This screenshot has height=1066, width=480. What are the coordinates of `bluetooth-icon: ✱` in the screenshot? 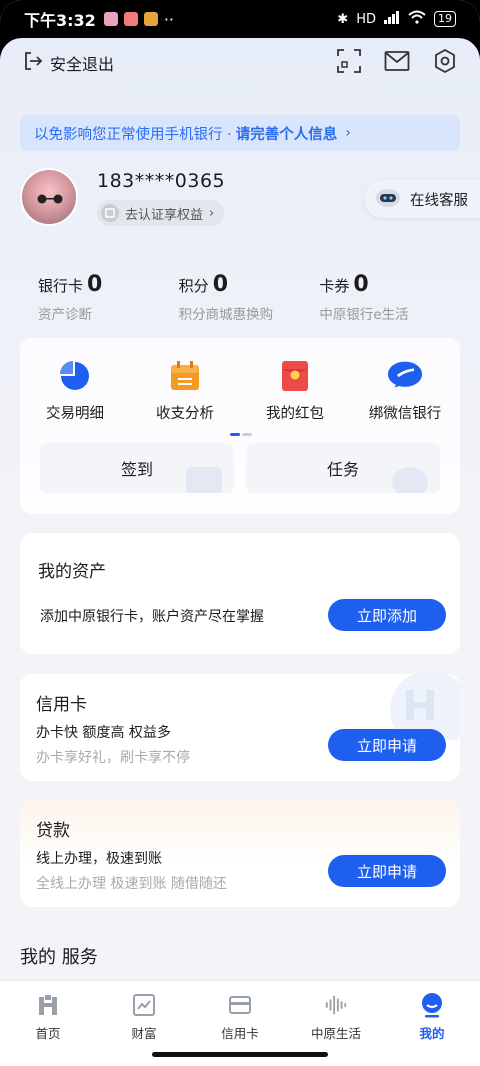 It's located at (343, 19).